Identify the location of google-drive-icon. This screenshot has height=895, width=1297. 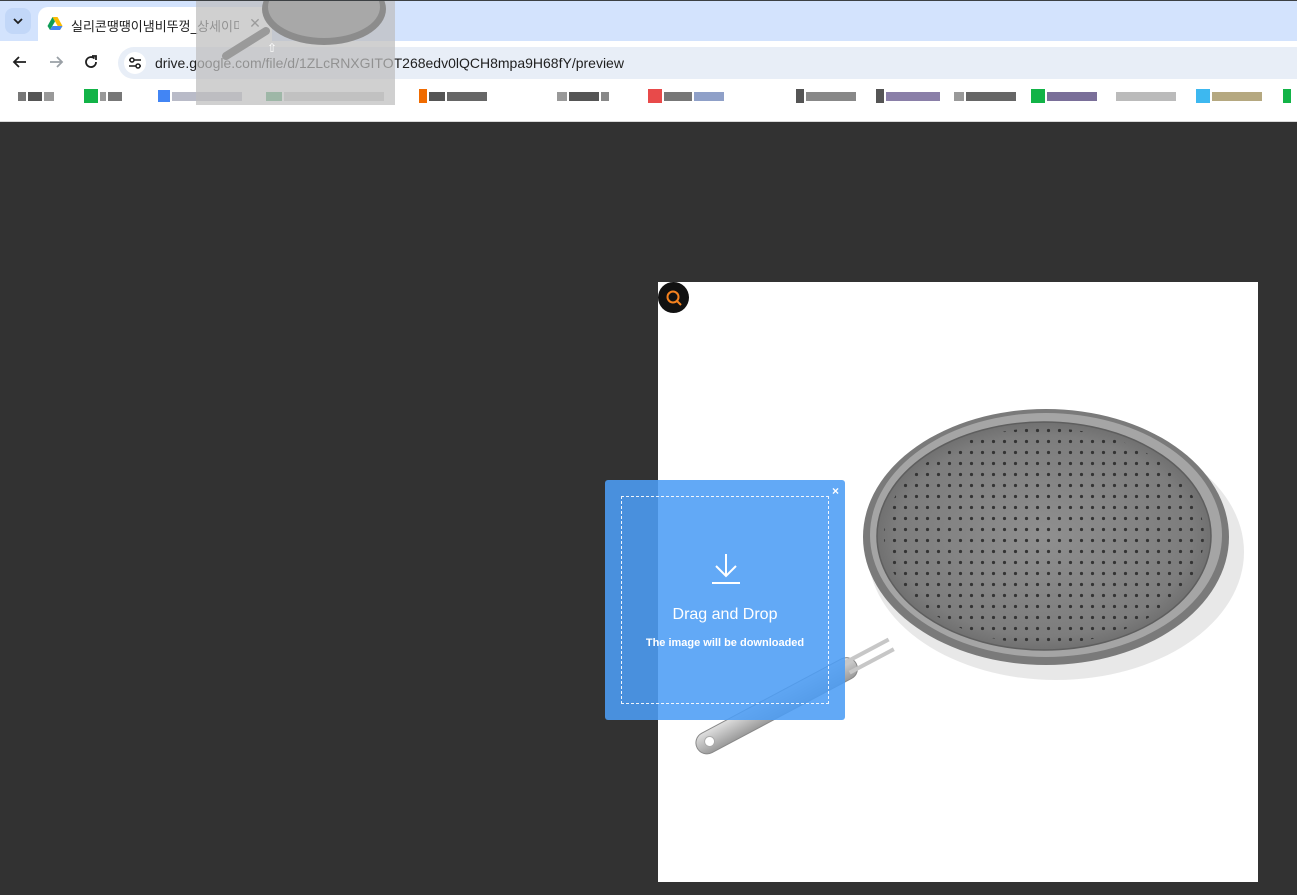
(55, 23).